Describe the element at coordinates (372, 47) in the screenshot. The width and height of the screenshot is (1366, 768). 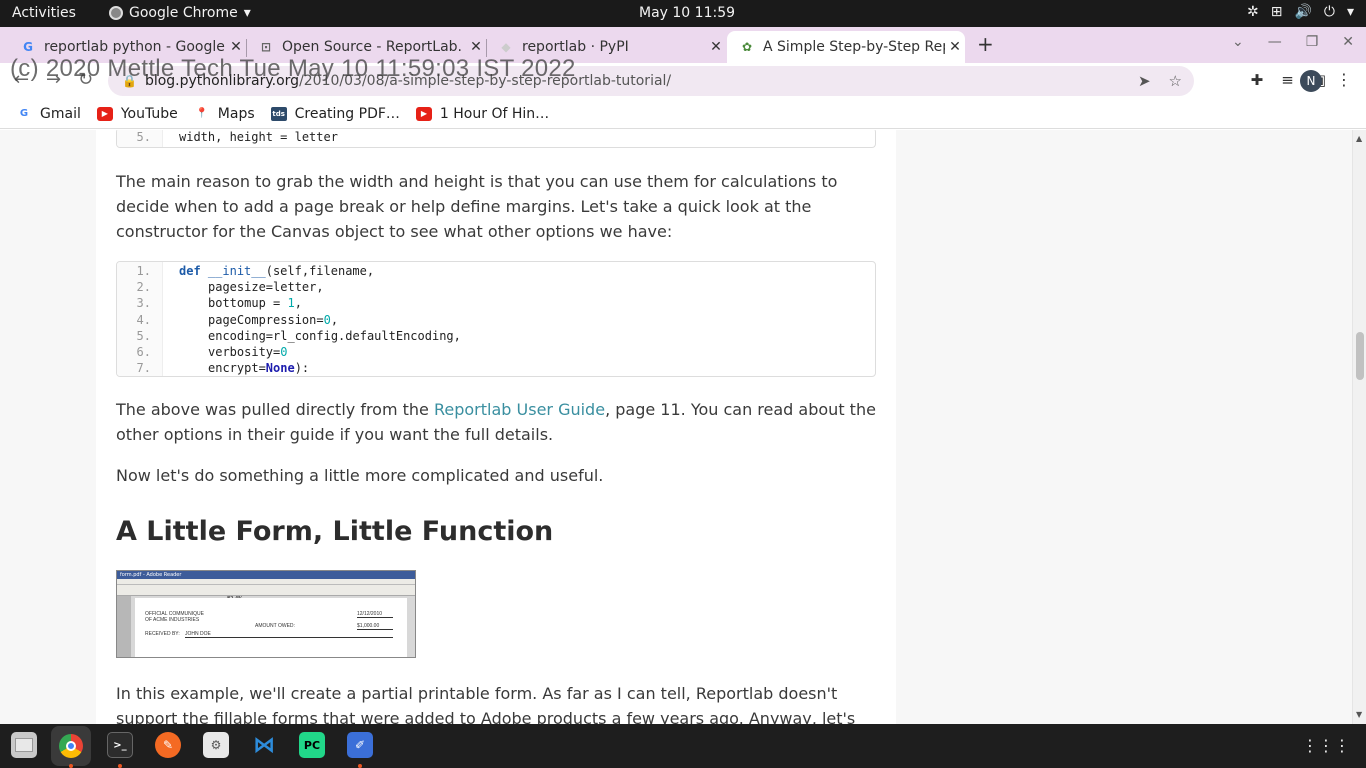
I see `tab-title: Open Source - ReportLab.` at that location.